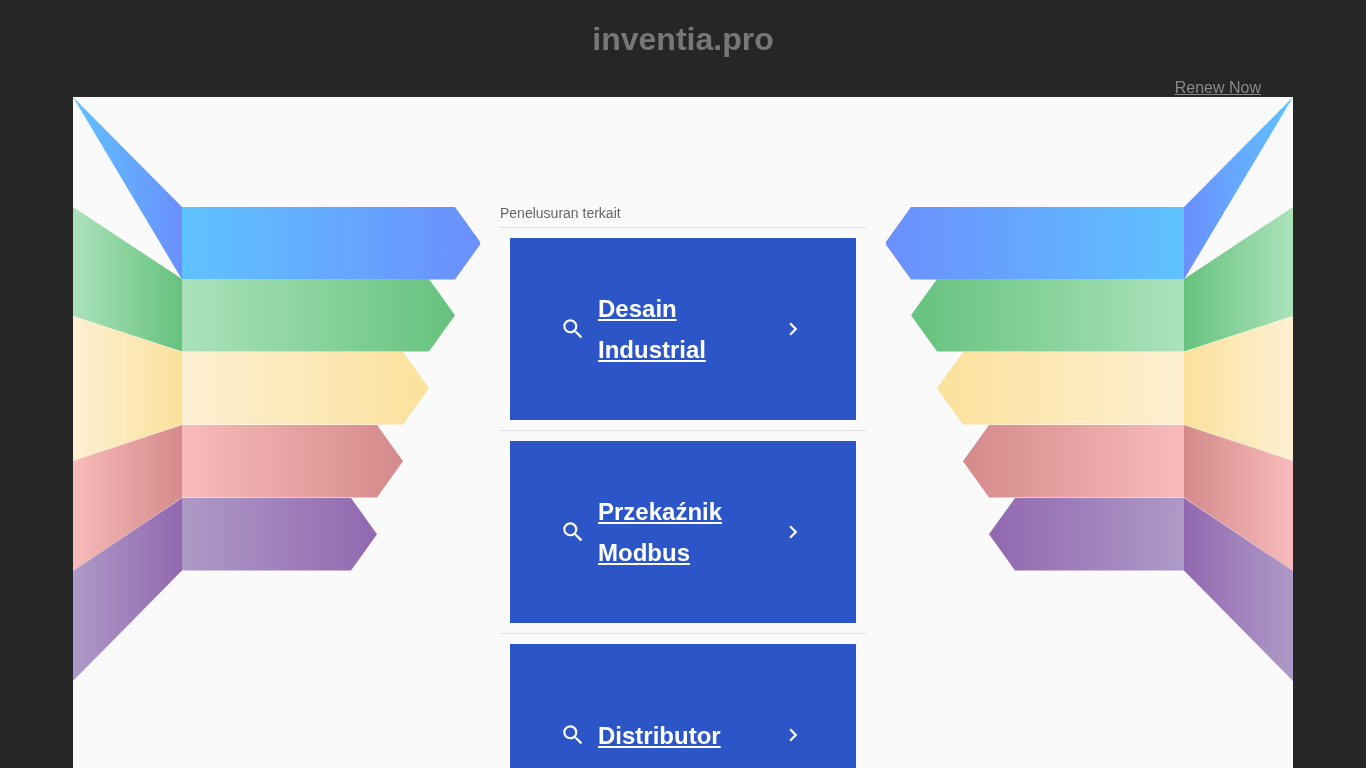 The width and height of the screenshot is (1366, 768). What do you see at coordinates (683, 39) in the screenshot?
I see `site-title: inventia.pro` at bounding box center [683, 39].